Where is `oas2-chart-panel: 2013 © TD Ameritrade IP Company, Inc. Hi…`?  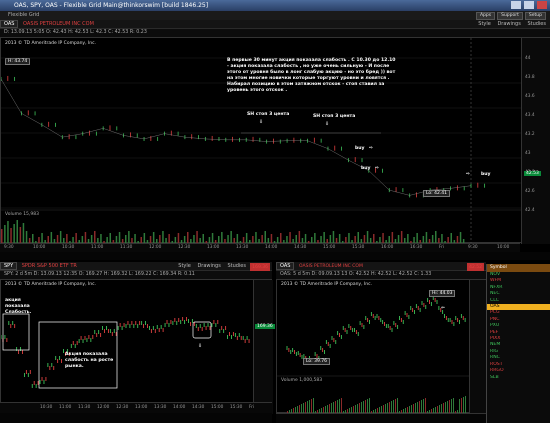 oas2-chart-panel: 2013 © TD Ameritrade IP Company, Inc. Hi… is located at coordinates (381, 346).